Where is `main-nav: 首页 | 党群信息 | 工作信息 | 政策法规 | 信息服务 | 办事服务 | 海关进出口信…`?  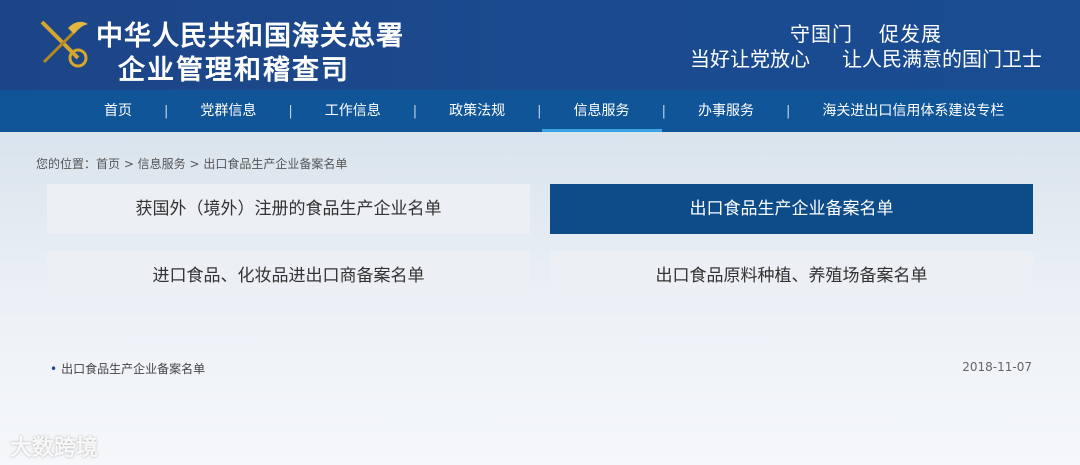 main-nav: 首页 | 党群信息 | 工作信息 | 政策法规 | 信息服务 | 办事服务 | 海关进出口信… is located at coordinates (540, 111).